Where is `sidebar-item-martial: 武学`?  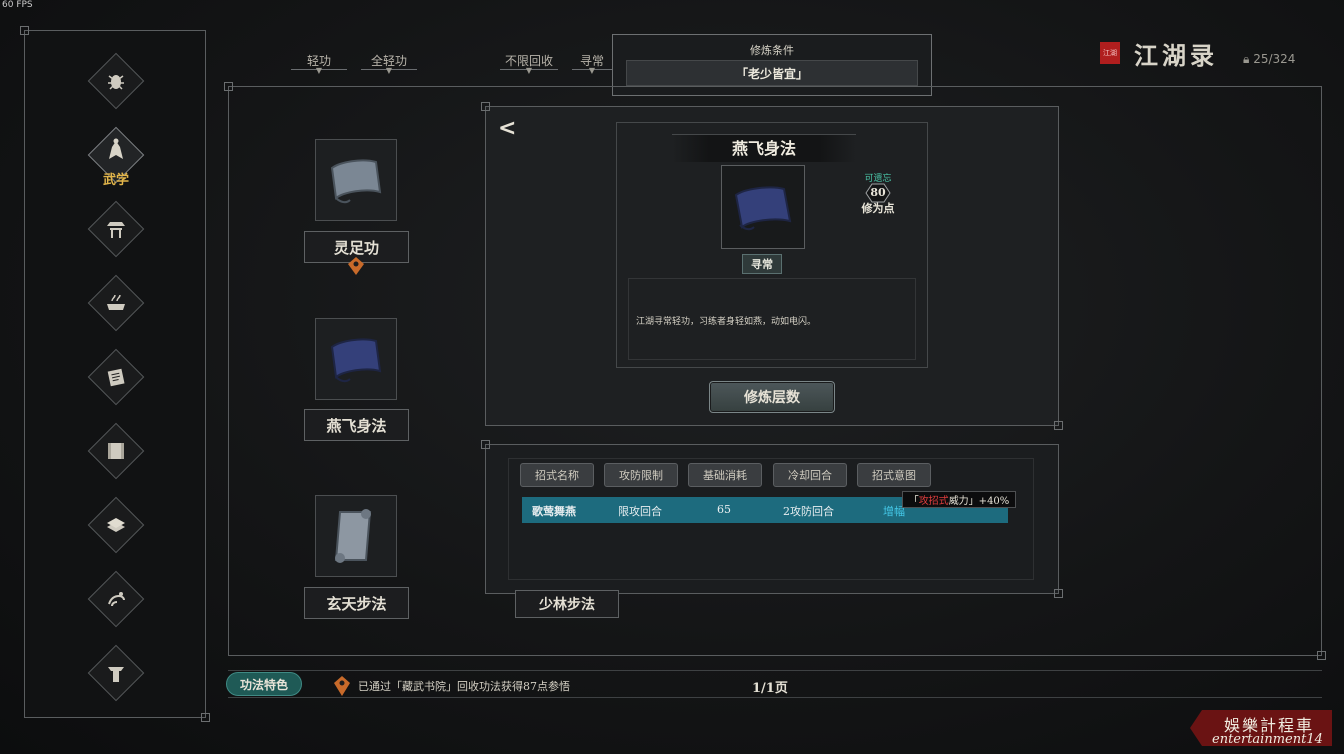 sidebar-item-martial: 武学 is located at coordinates (116, 157).